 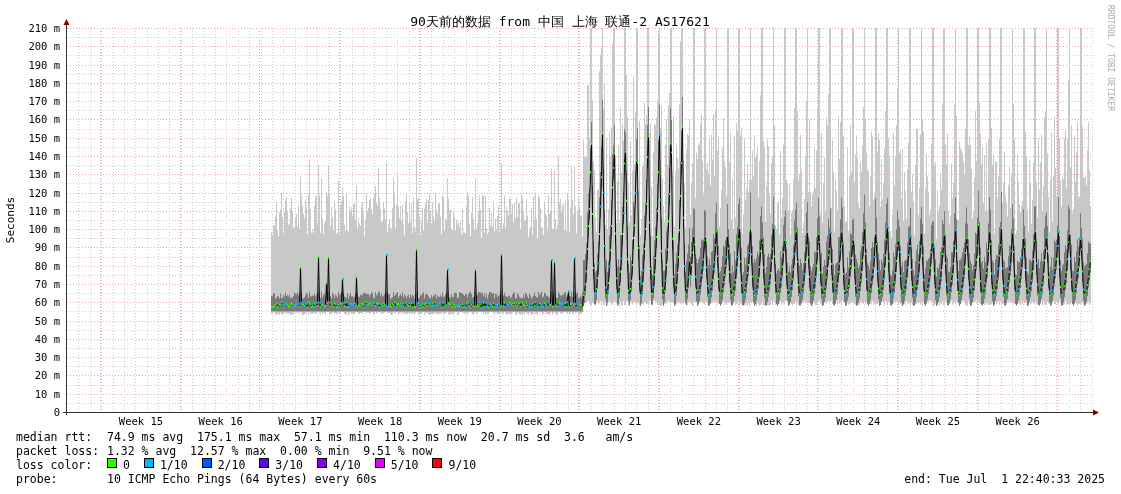 I want to click on y-axis-label: 10 m, so click(x=47, y=393).